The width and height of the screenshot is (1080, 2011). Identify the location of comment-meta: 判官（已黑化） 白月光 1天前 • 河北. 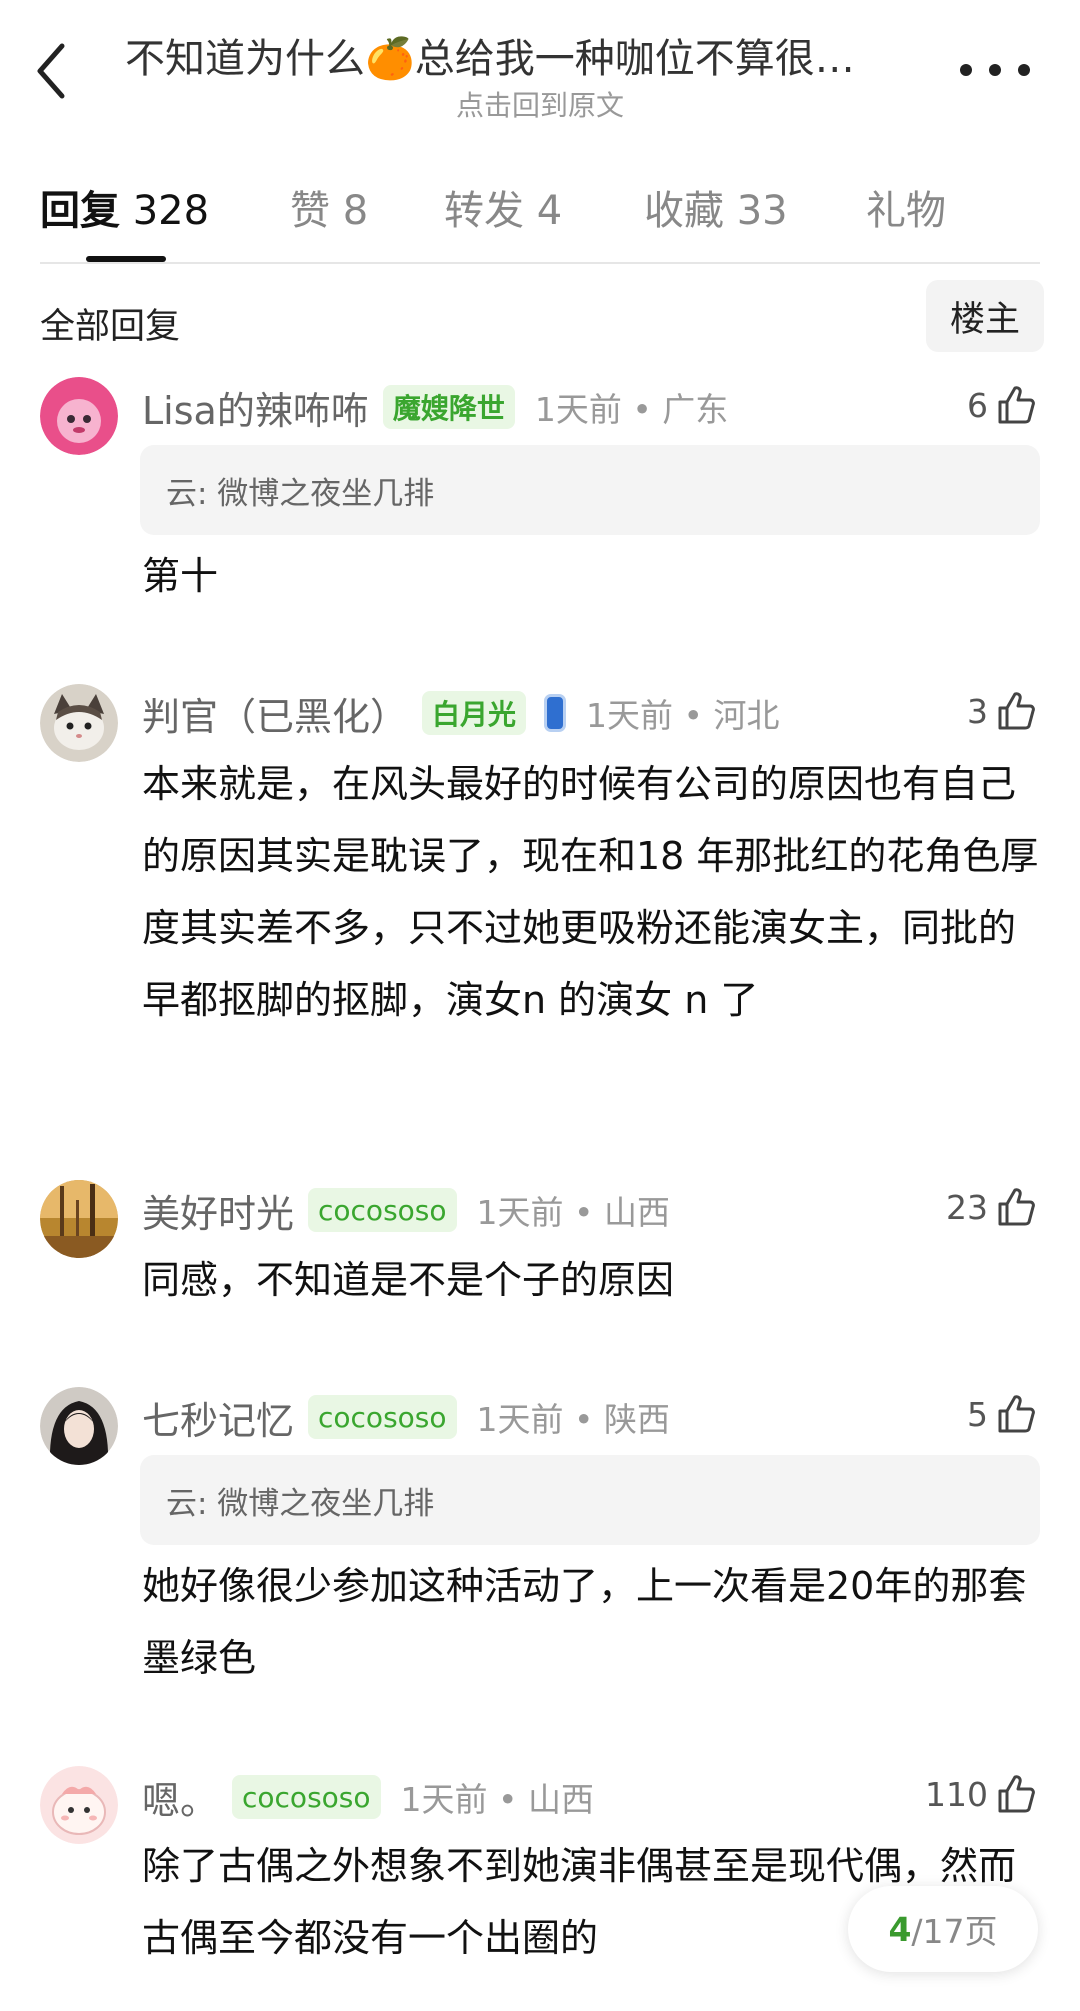
(460, 713).